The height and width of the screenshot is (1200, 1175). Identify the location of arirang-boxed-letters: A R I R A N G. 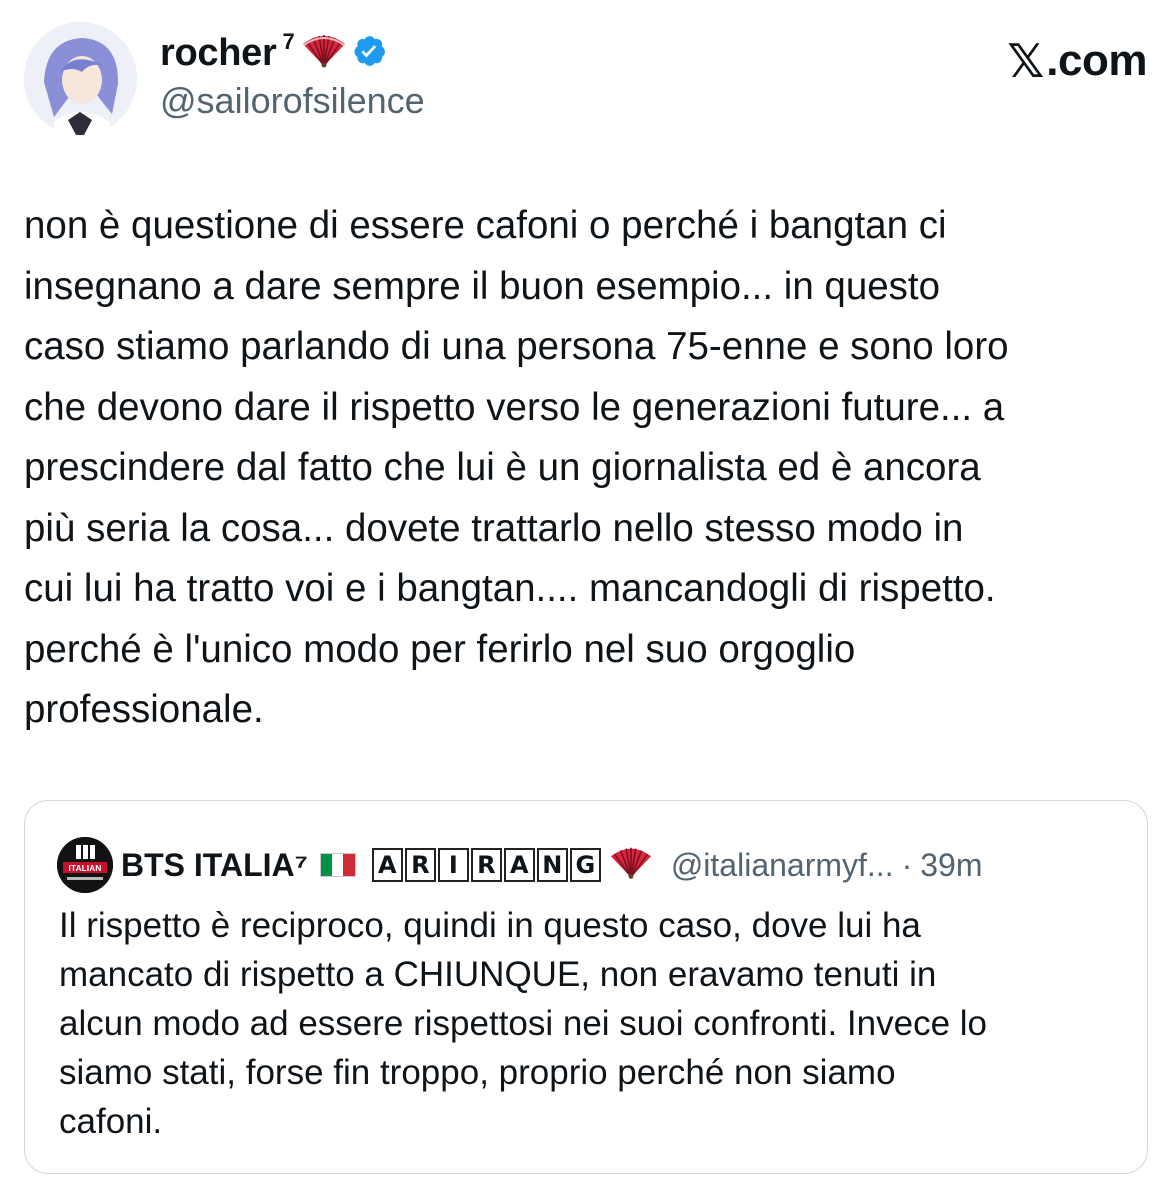
(486, 865).